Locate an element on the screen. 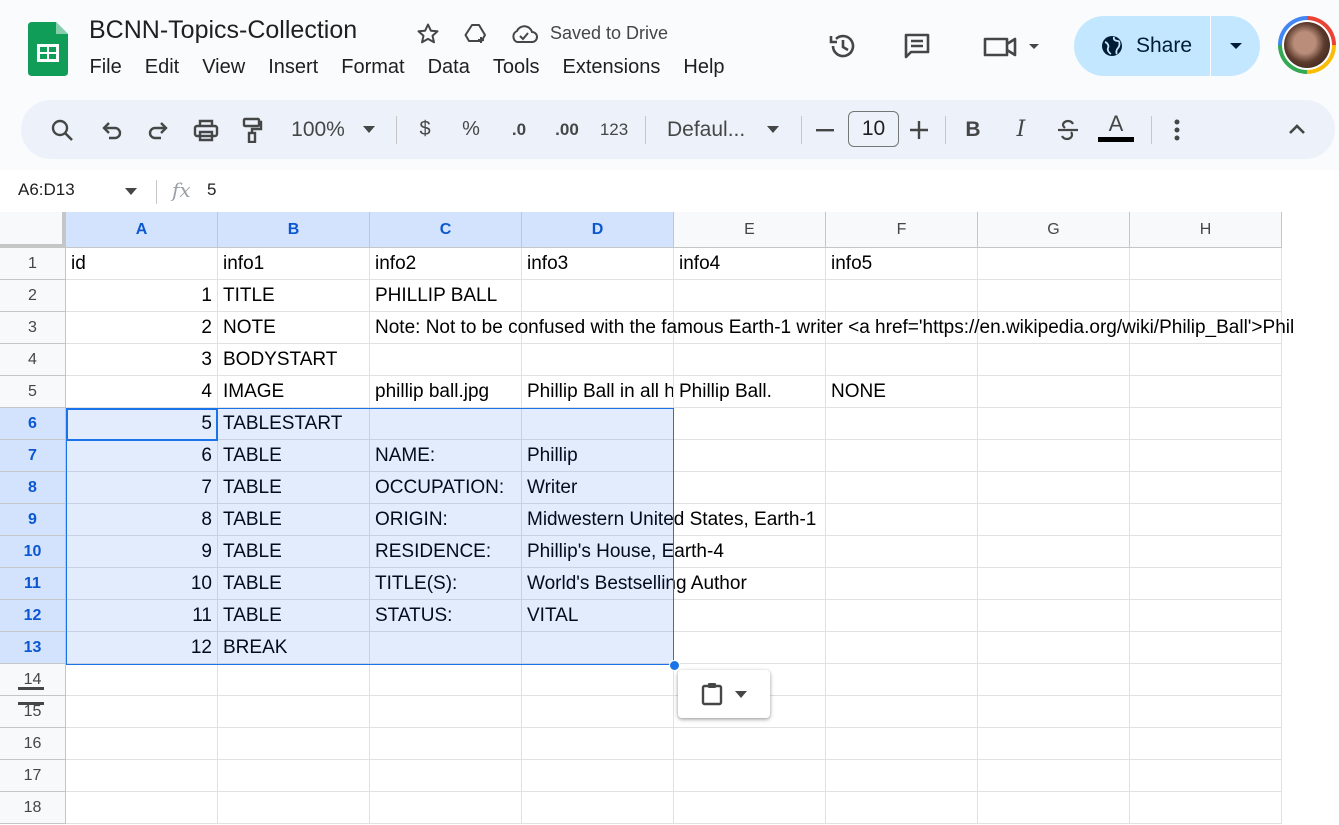 The height and width of the screenshot is (825, 1339). cell-b12: TABLE is located at coordinates (294, 616).